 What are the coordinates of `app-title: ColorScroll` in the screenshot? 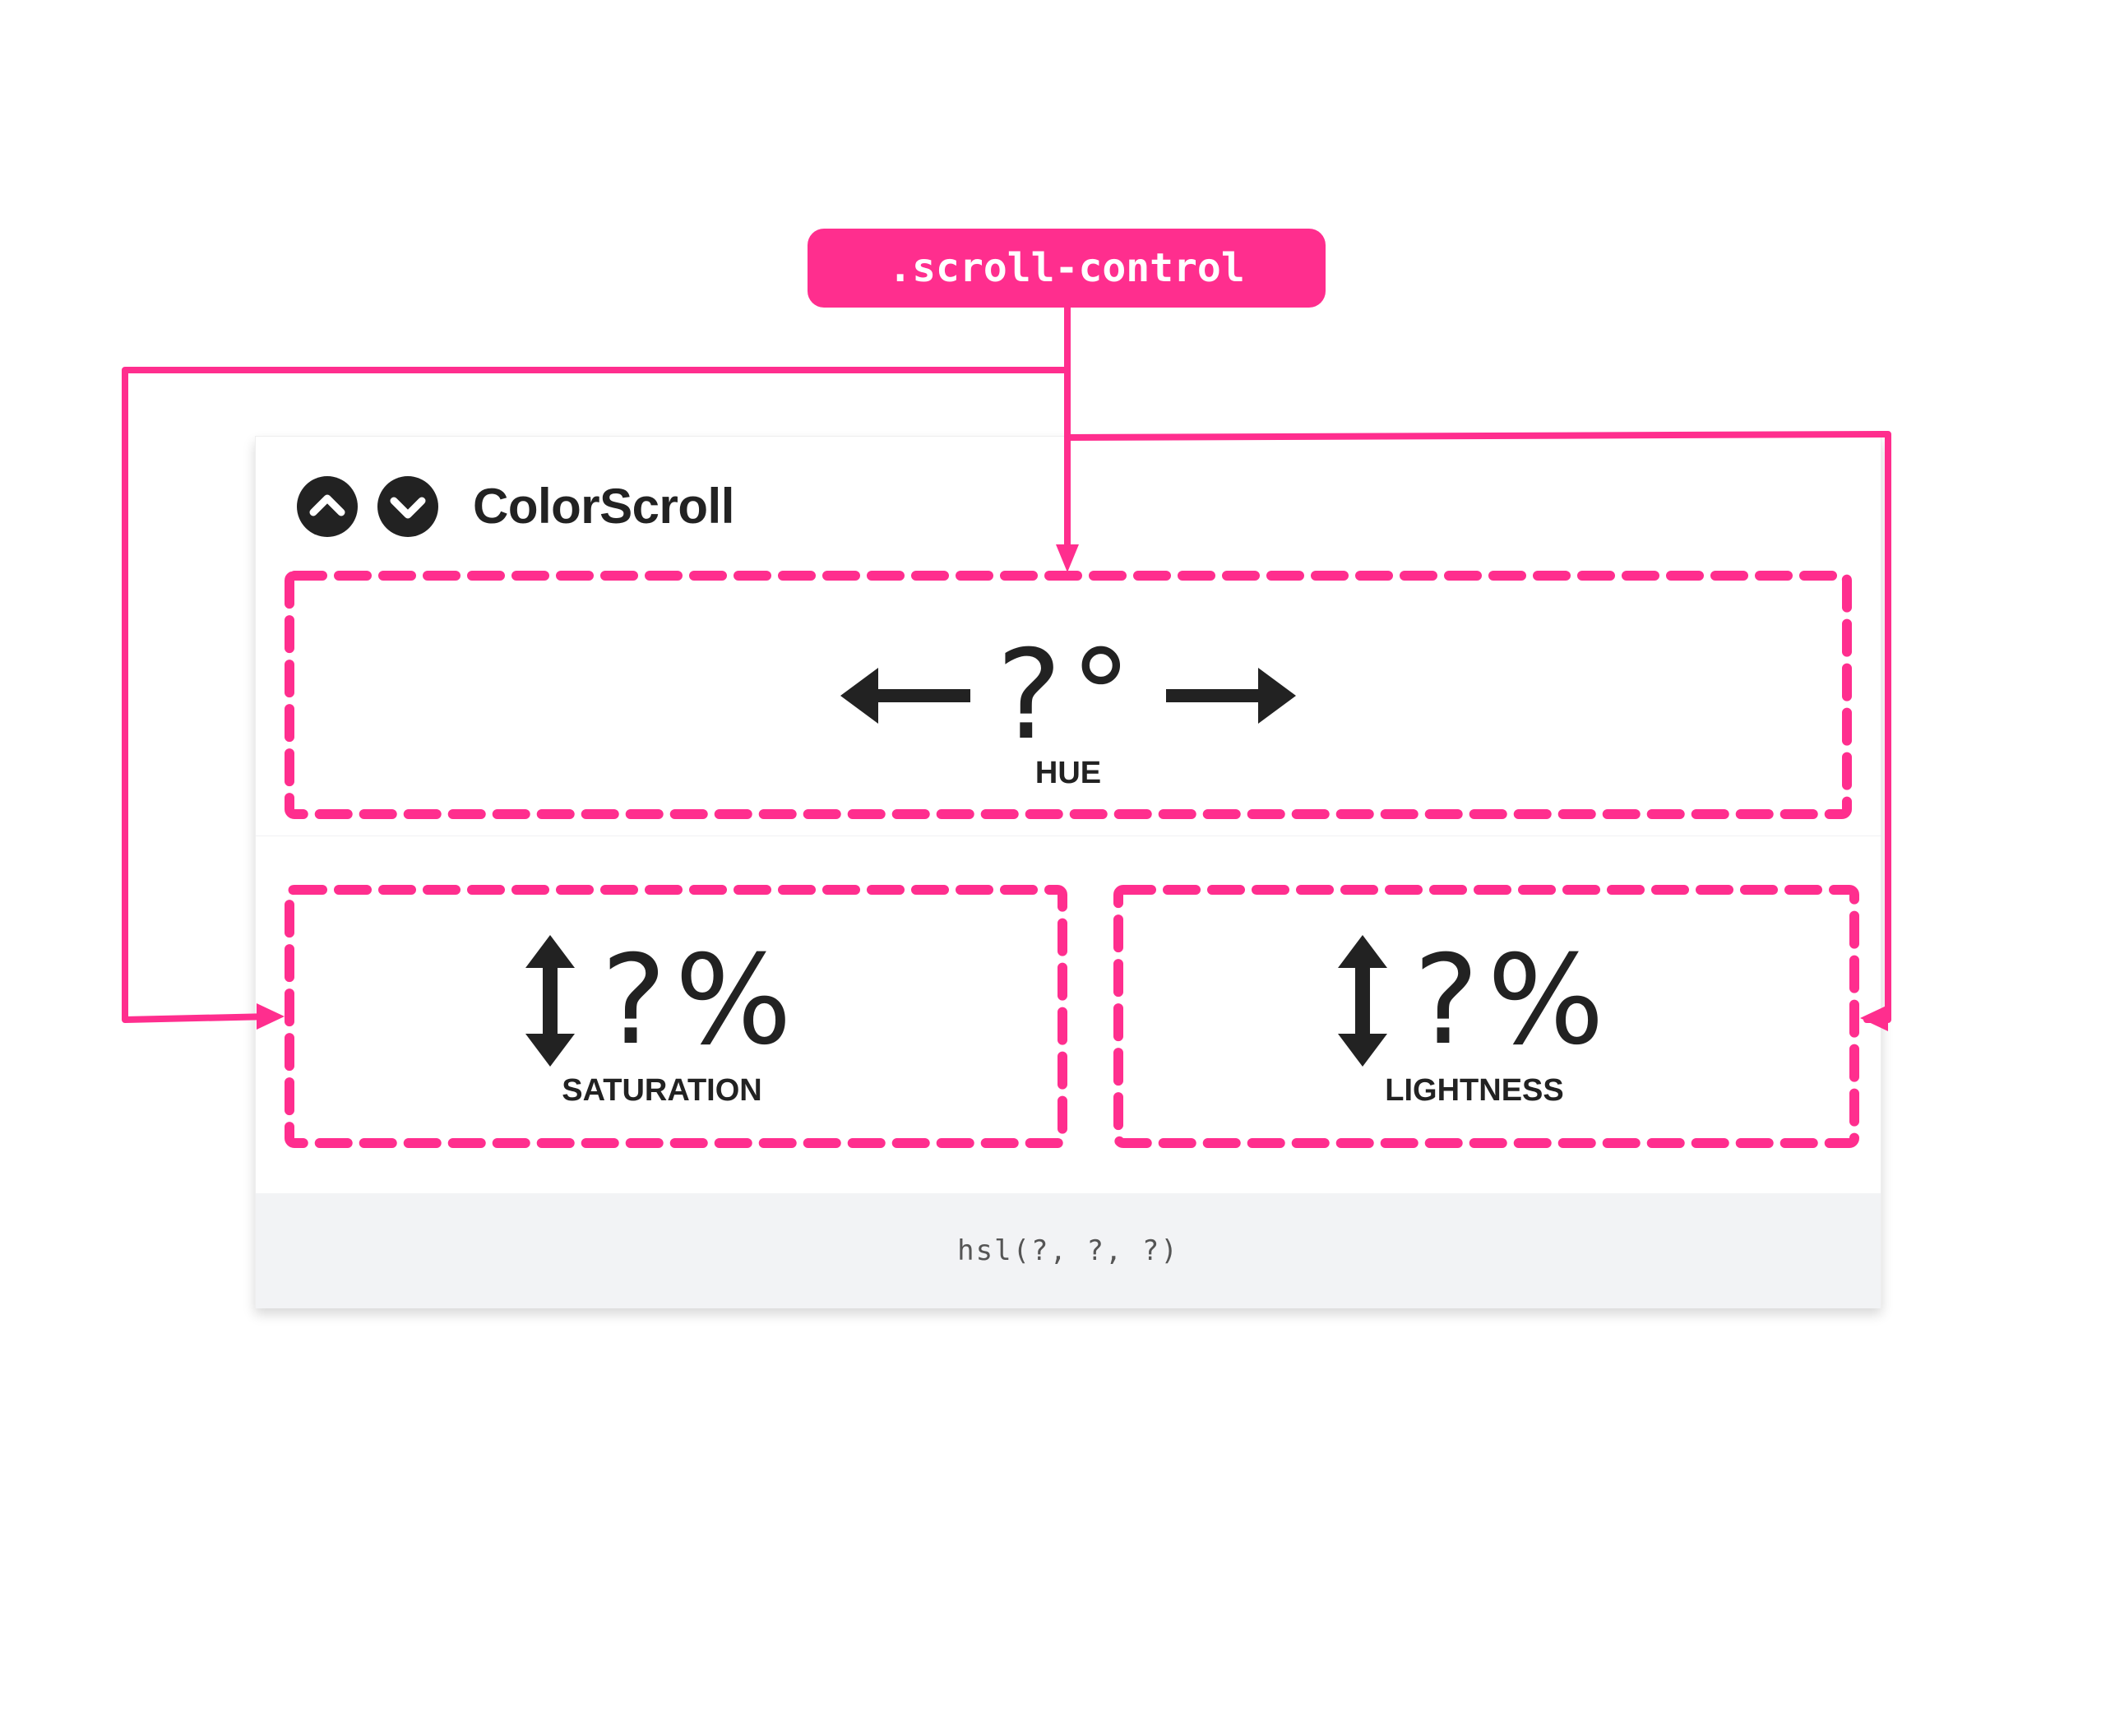 It's located at (603, 506).